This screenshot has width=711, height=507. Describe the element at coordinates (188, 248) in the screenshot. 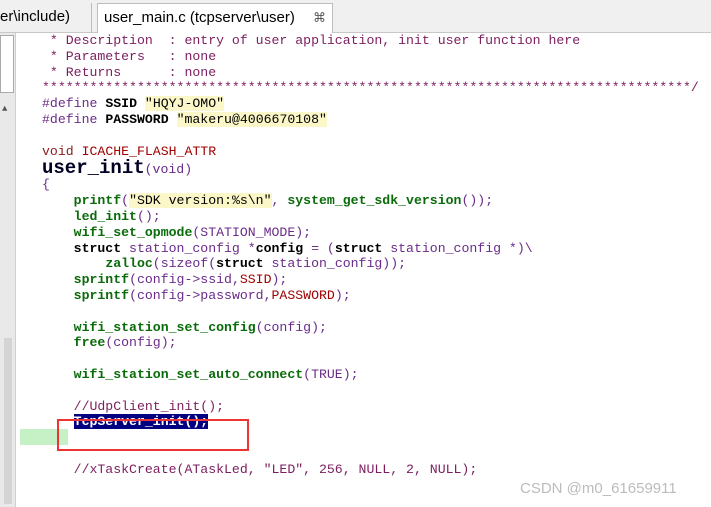

I see `code-text: station_config *` at that location.